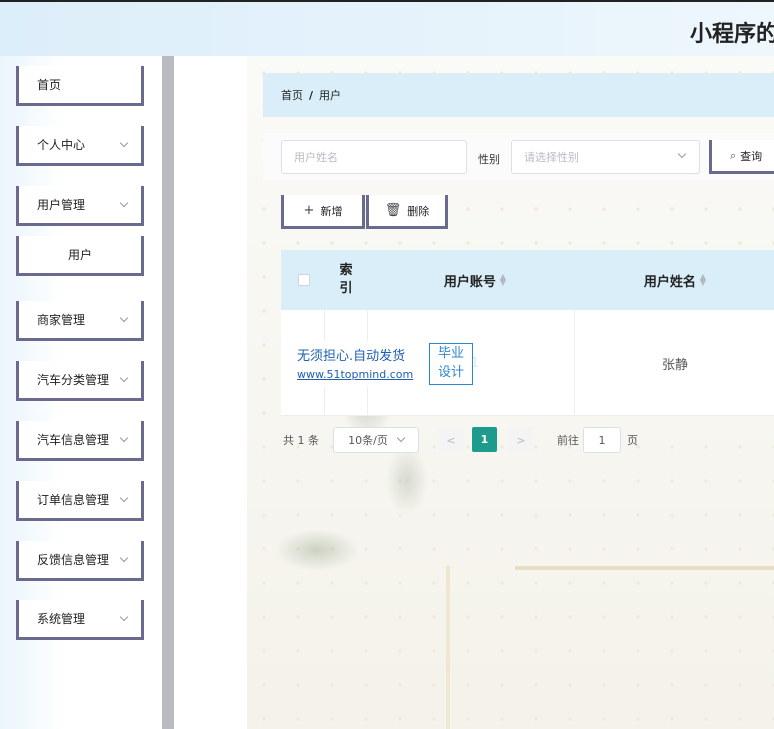 The image size is (774, 729). What do you see at coordinates (351, 356) in the screenshot?
I see `watermark-text: 无须担心.自动发货` at bounding box center [351, 356].